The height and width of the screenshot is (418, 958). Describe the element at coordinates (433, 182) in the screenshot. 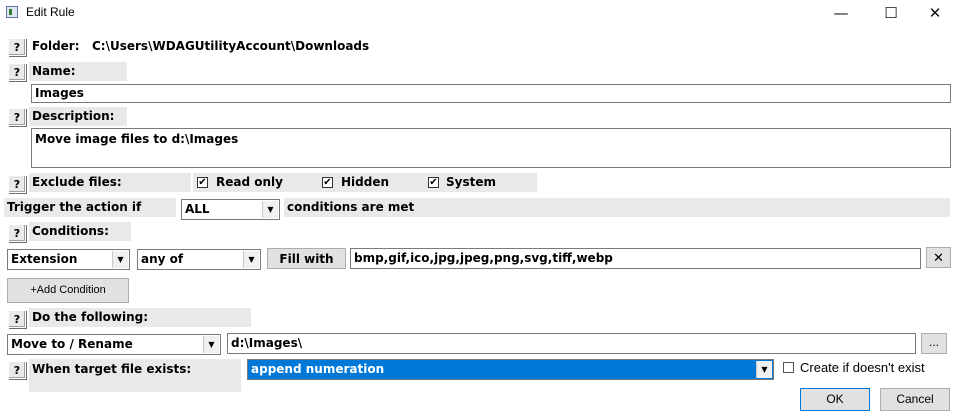

I see `system-checkbox: ✔` at that location.